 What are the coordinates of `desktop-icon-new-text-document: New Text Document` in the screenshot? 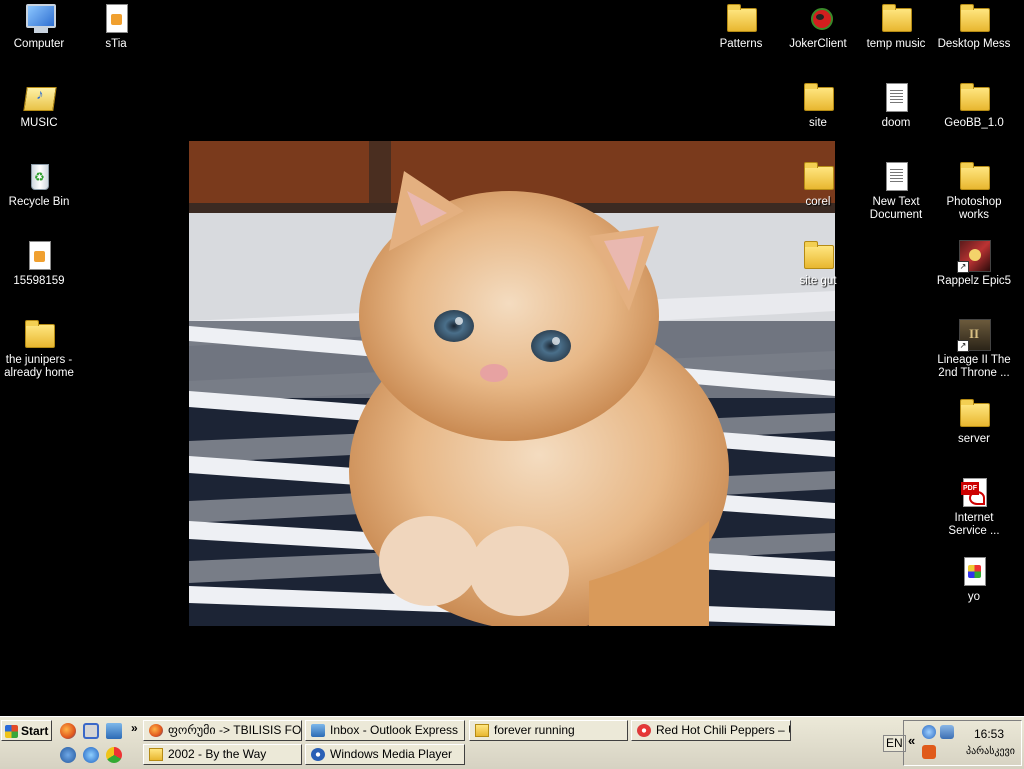 It's located at (896, 191).